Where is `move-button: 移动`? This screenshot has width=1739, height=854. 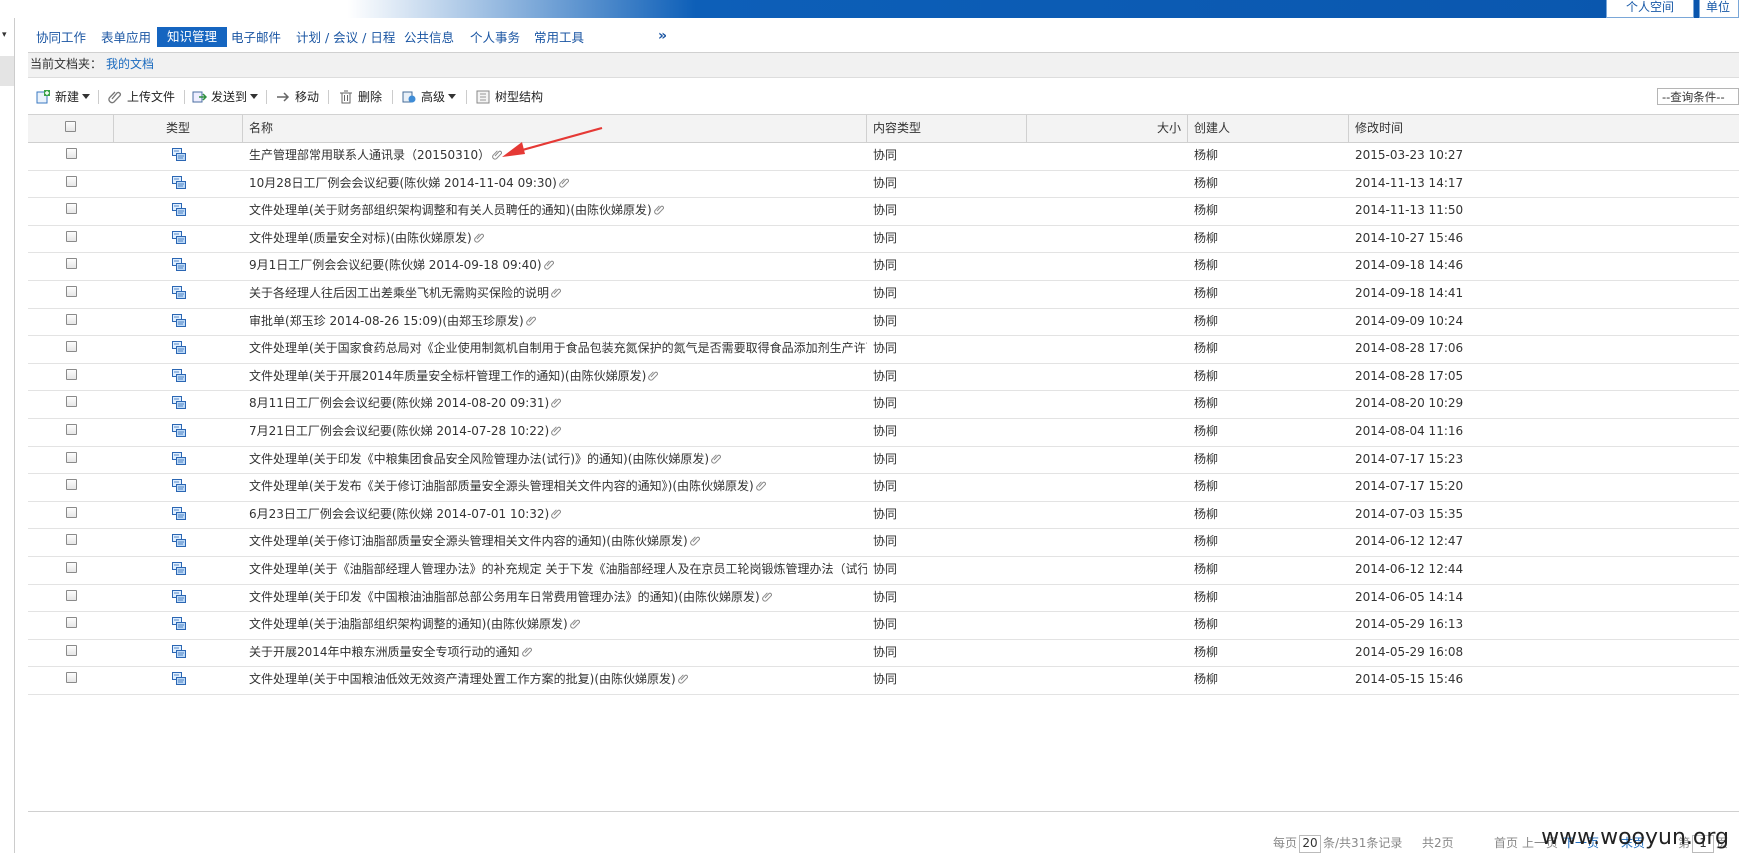 move-button: 移动 is located at coordinates (297, 97).